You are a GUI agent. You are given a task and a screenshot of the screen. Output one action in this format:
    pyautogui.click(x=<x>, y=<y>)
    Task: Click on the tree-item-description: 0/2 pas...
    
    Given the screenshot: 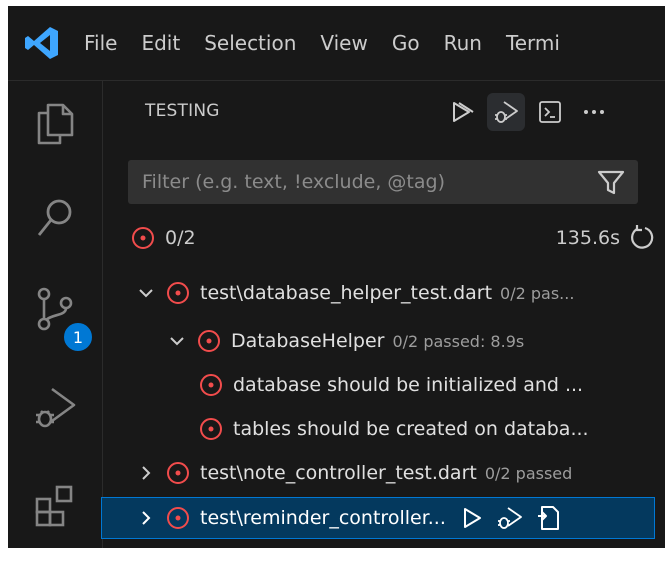 What is the action you would take?
    pyautogui.click(x=537, y=293)
    